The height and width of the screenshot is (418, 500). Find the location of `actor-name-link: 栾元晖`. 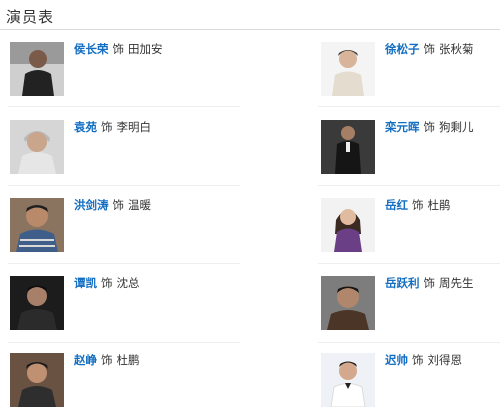

actor-name-link: 栾元晖 is located at coordinates (402, 127).